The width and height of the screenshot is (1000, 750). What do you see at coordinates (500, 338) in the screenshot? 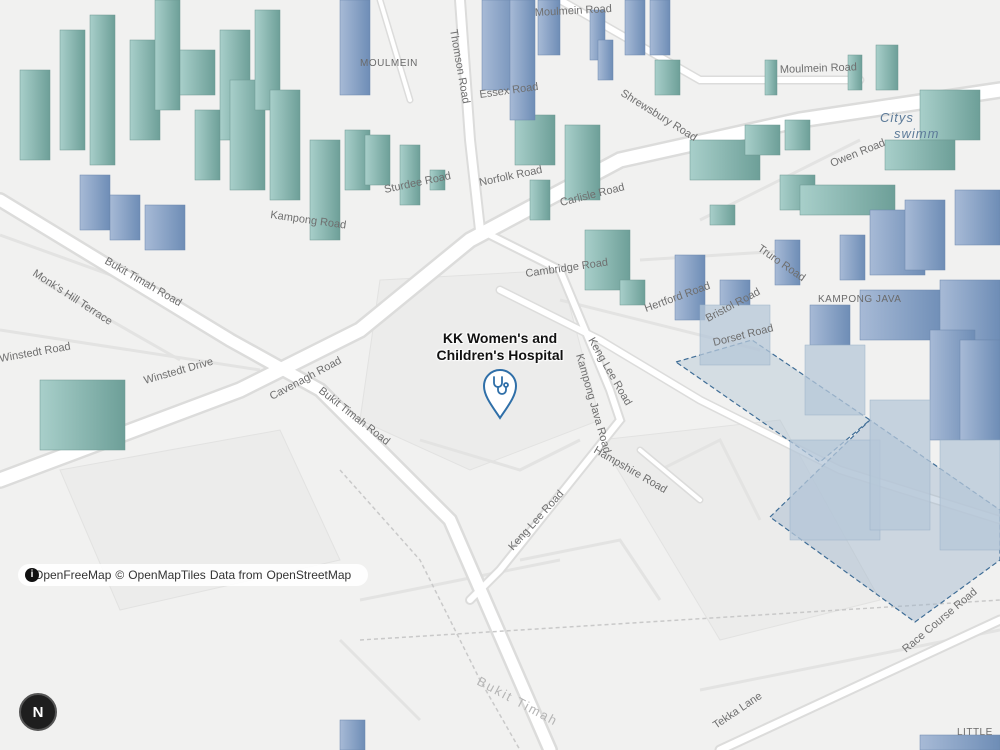
I see `hospital-name-line-1: KK Women's and` at bounding box center [500, 338].